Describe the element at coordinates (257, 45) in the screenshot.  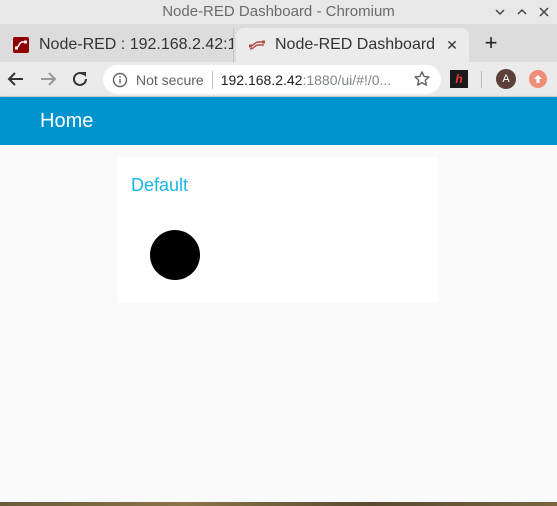
I see `node-red-dashboard-icon` at that location.